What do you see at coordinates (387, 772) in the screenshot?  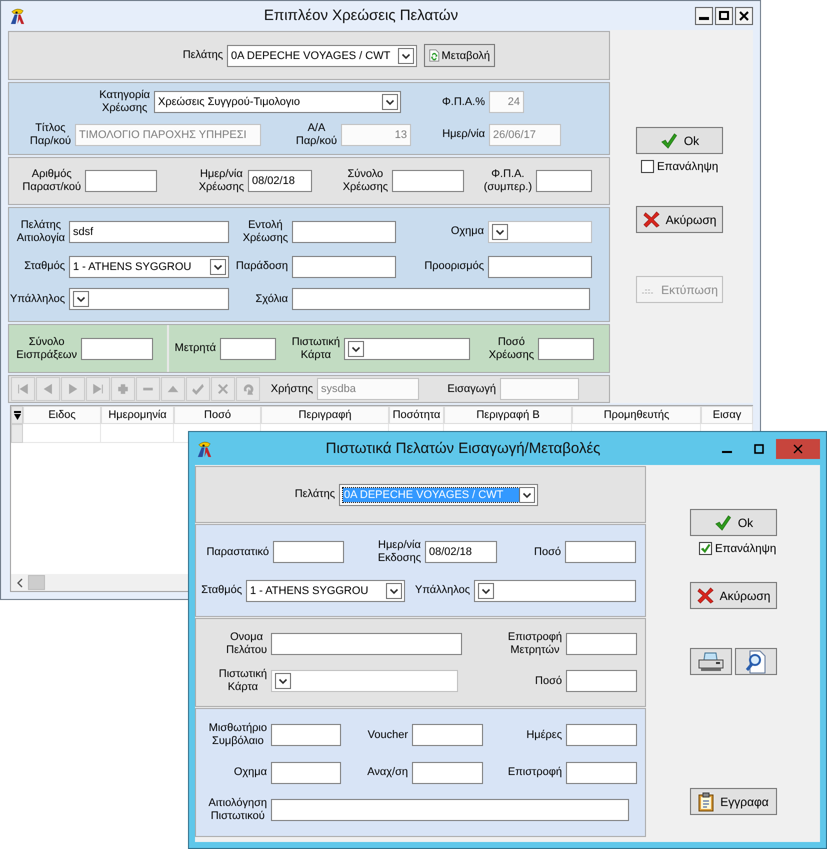 I see `field-label: Αναχ/ση` at bounding box center [387, 772].